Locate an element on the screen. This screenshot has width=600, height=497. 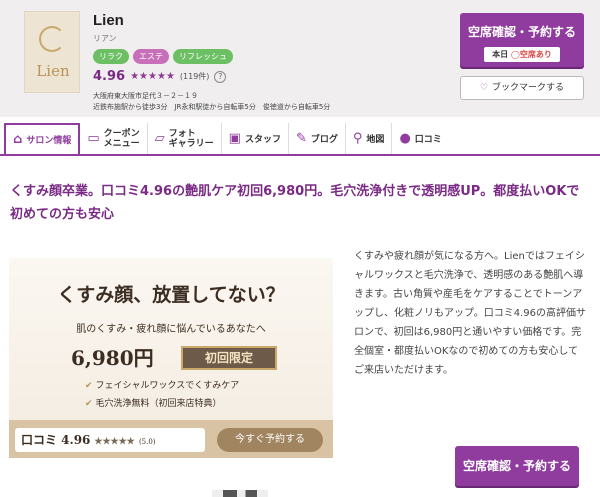
coupon-icon: ▭ is located at coordinates (93, 138).